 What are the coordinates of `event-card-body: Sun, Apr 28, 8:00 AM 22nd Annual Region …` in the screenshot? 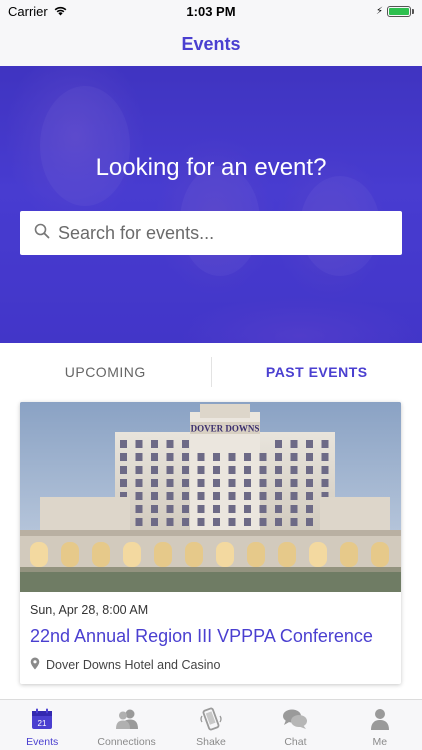 It's located at (210, 638).